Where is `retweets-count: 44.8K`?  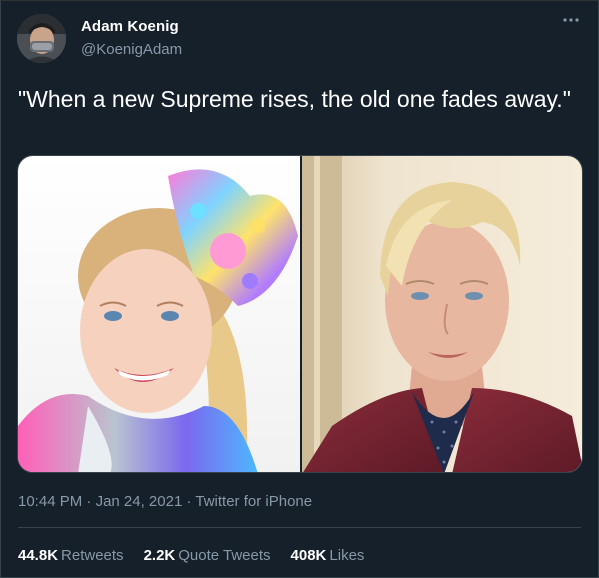
retweets-count: 44.8K is located at coordinates (38, 555).